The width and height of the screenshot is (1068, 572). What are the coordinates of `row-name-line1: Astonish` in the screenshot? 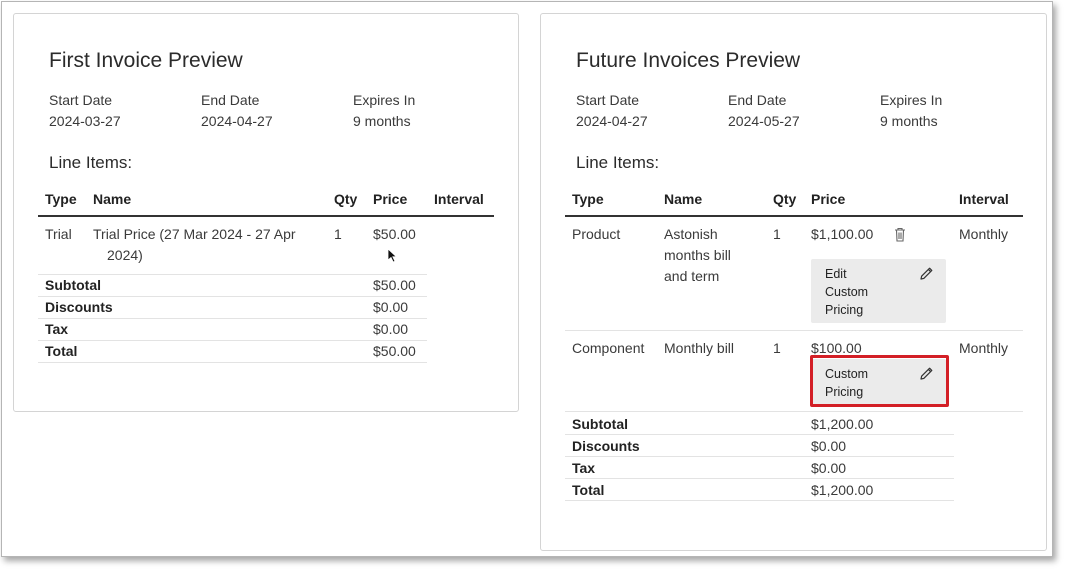 It's located at (691, 234).